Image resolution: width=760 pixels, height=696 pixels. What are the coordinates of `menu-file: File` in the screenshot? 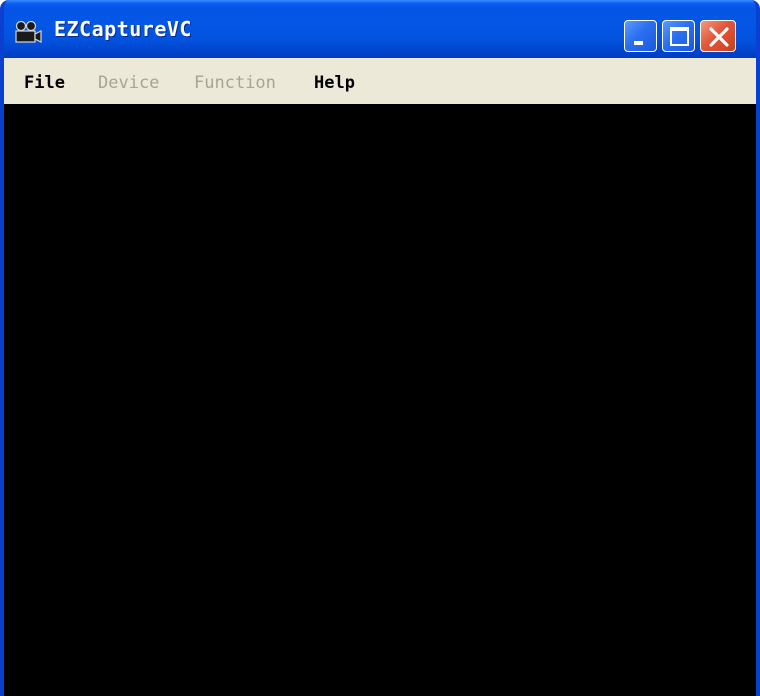 It's located at (44, 83).